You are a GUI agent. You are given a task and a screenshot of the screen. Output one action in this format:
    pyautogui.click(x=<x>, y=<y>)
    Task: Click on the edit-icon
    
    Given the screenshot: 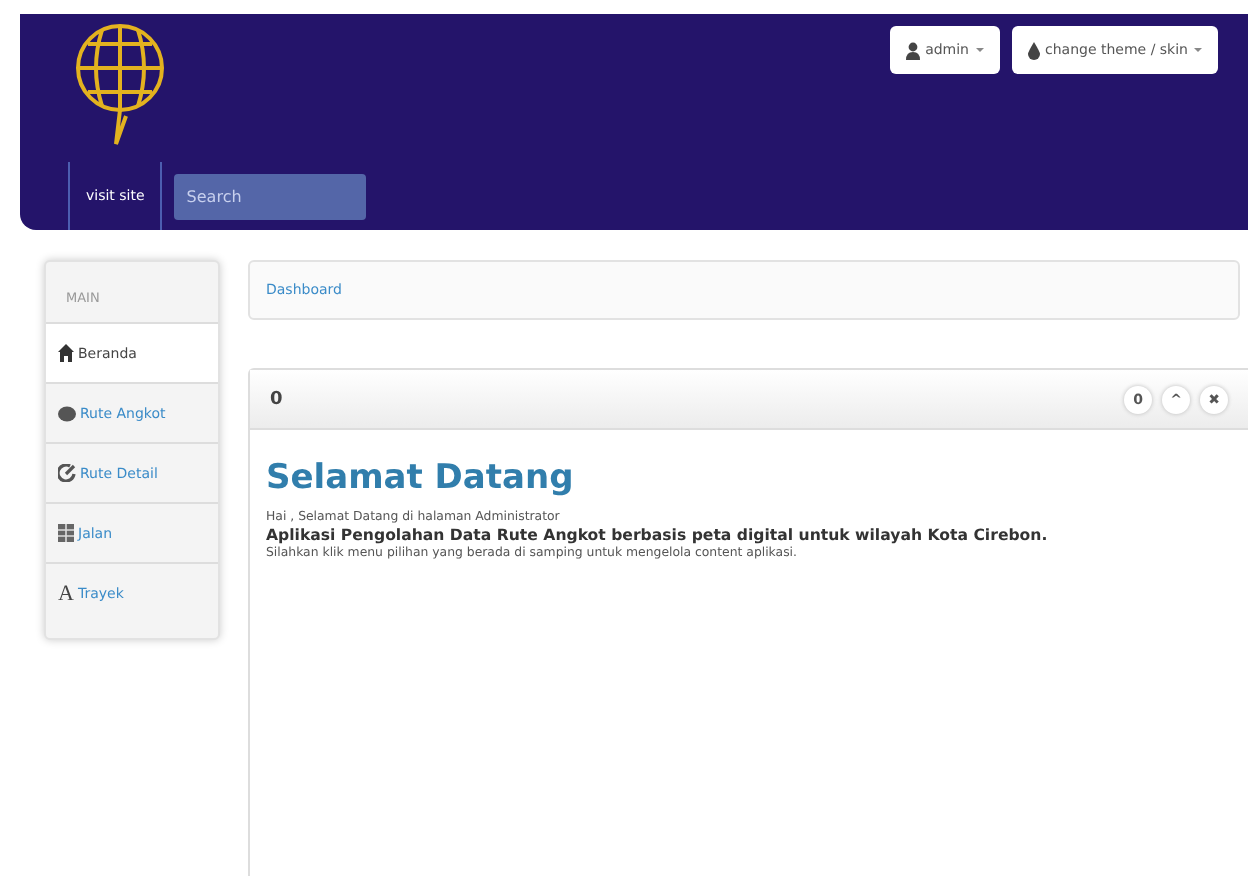 What is the action you would take?
    pyautogui.click(x=67, y=473)
    